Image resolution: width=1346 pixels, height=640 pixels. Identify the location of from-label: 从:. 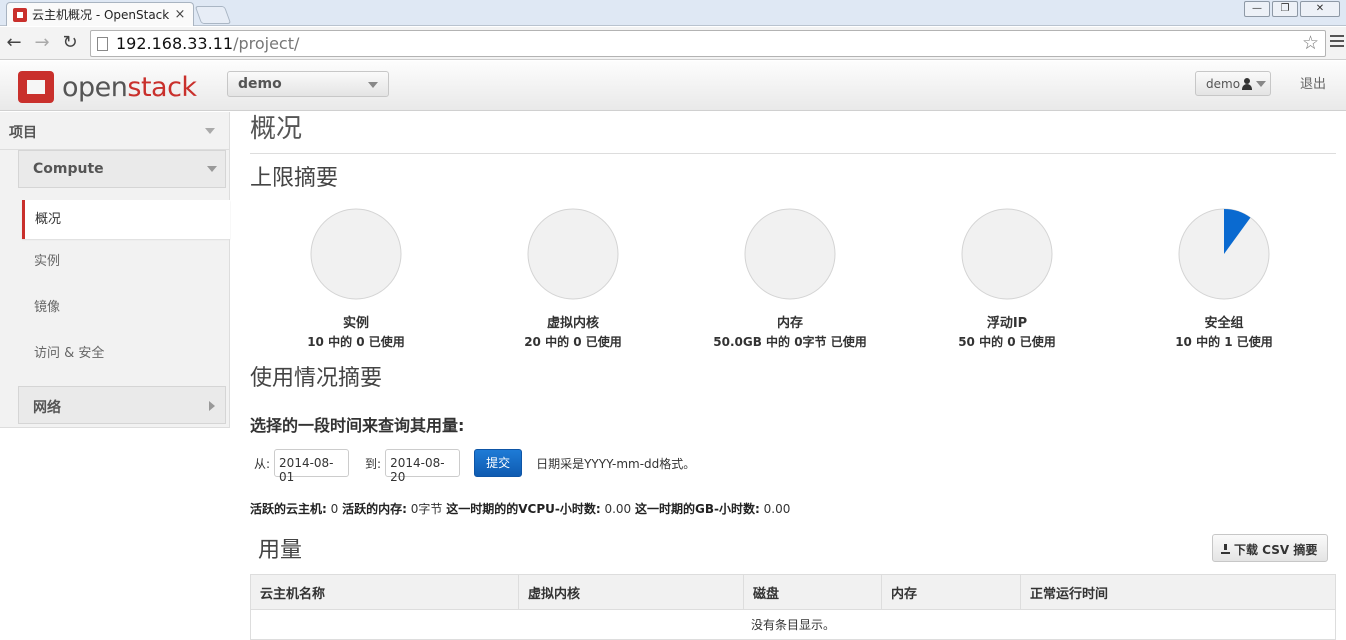
(262, 463).